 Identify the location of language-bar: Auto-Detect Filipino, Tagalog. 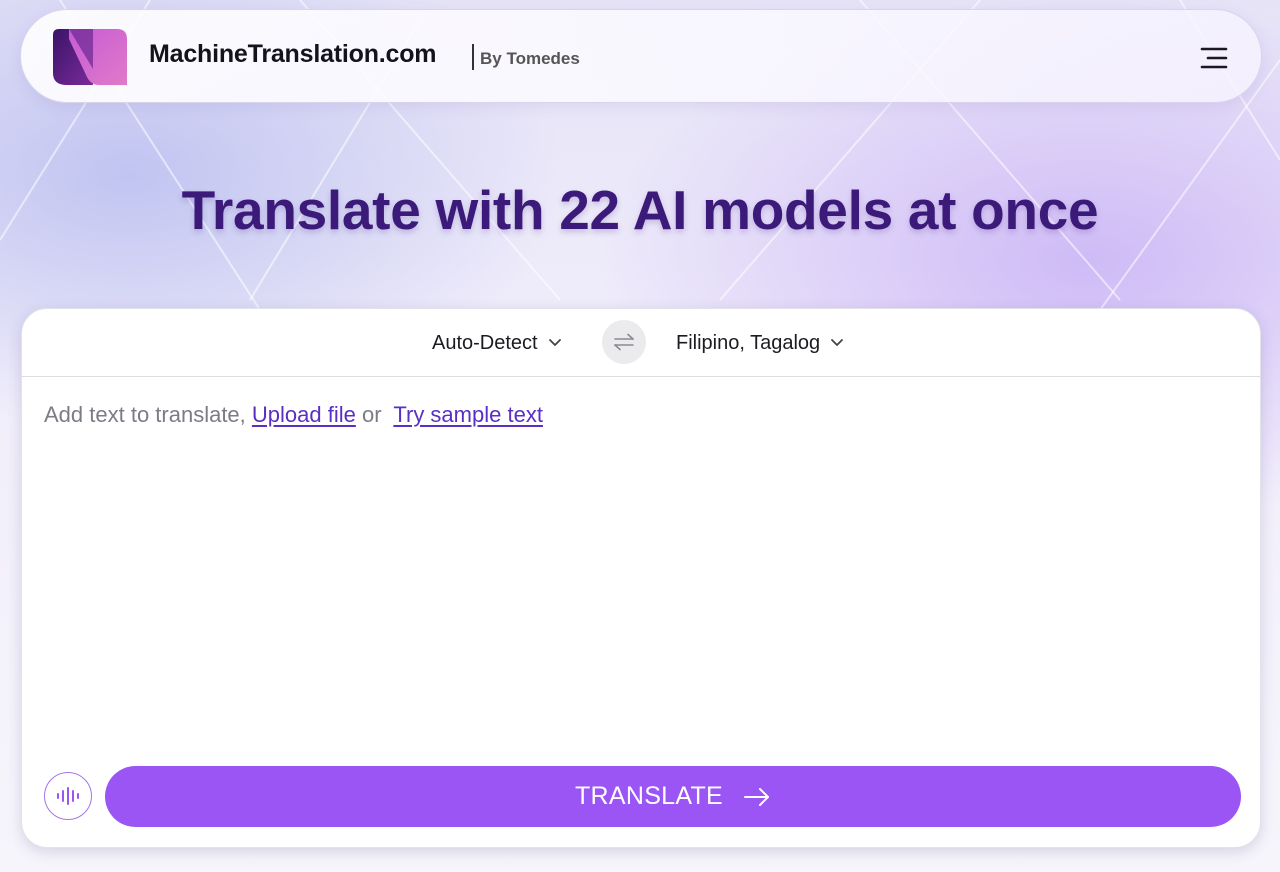
(641, 343).